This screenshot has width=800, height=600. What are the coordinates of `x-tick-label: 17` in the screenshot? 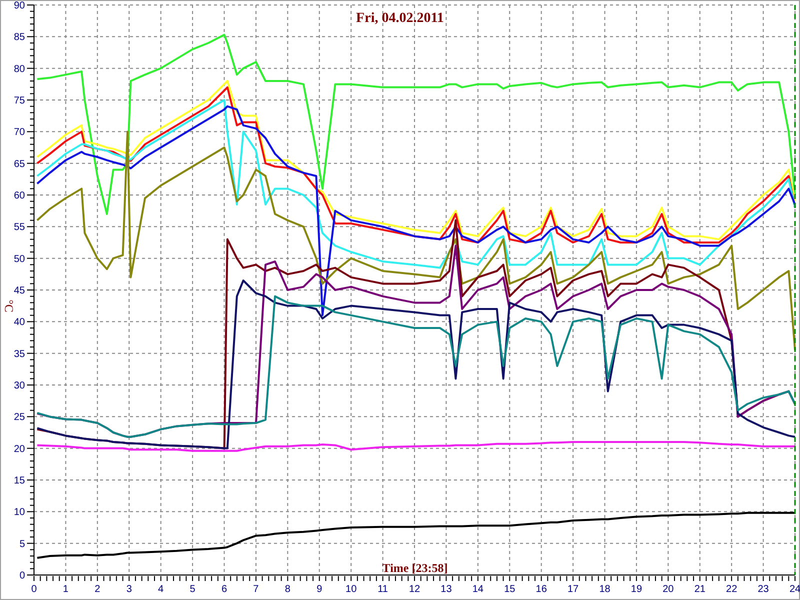 It's located at (573, 589).